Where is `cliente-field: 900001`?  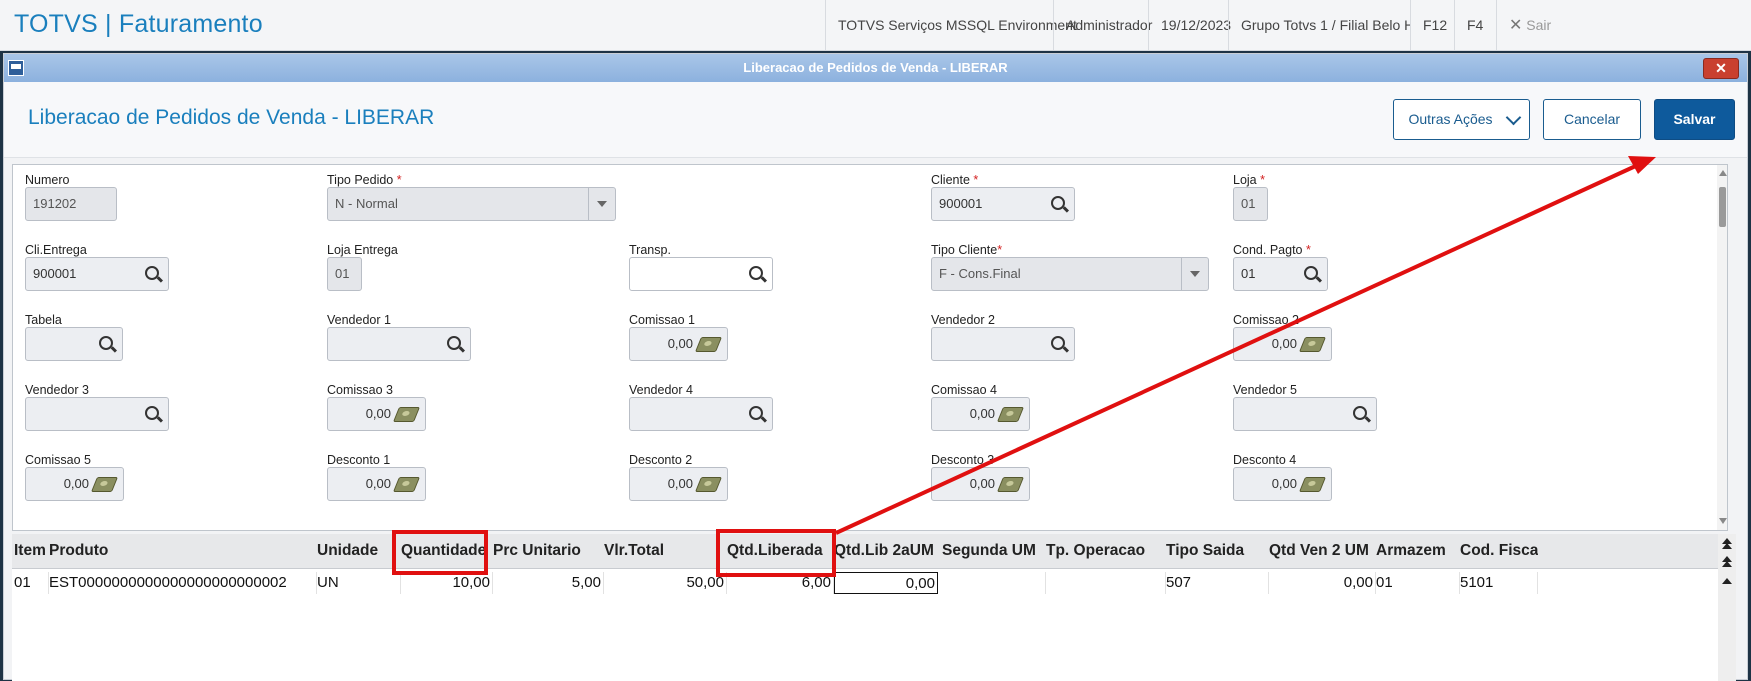 cliente-field: 900001 is located at coordinates (1003, 204).